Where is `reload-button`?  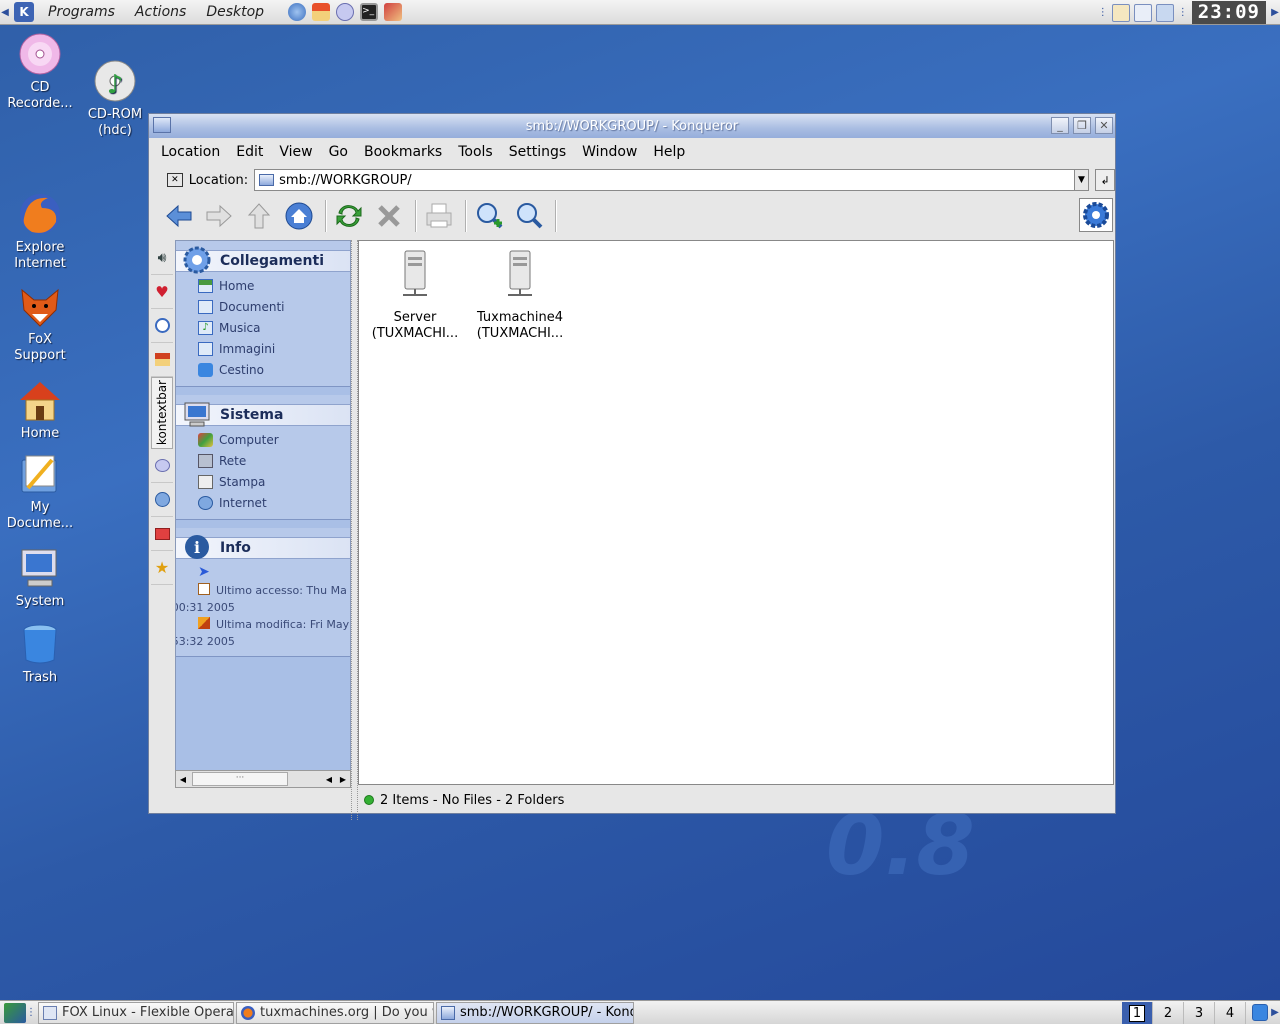 reload-button is located at coordinates (349, 216).